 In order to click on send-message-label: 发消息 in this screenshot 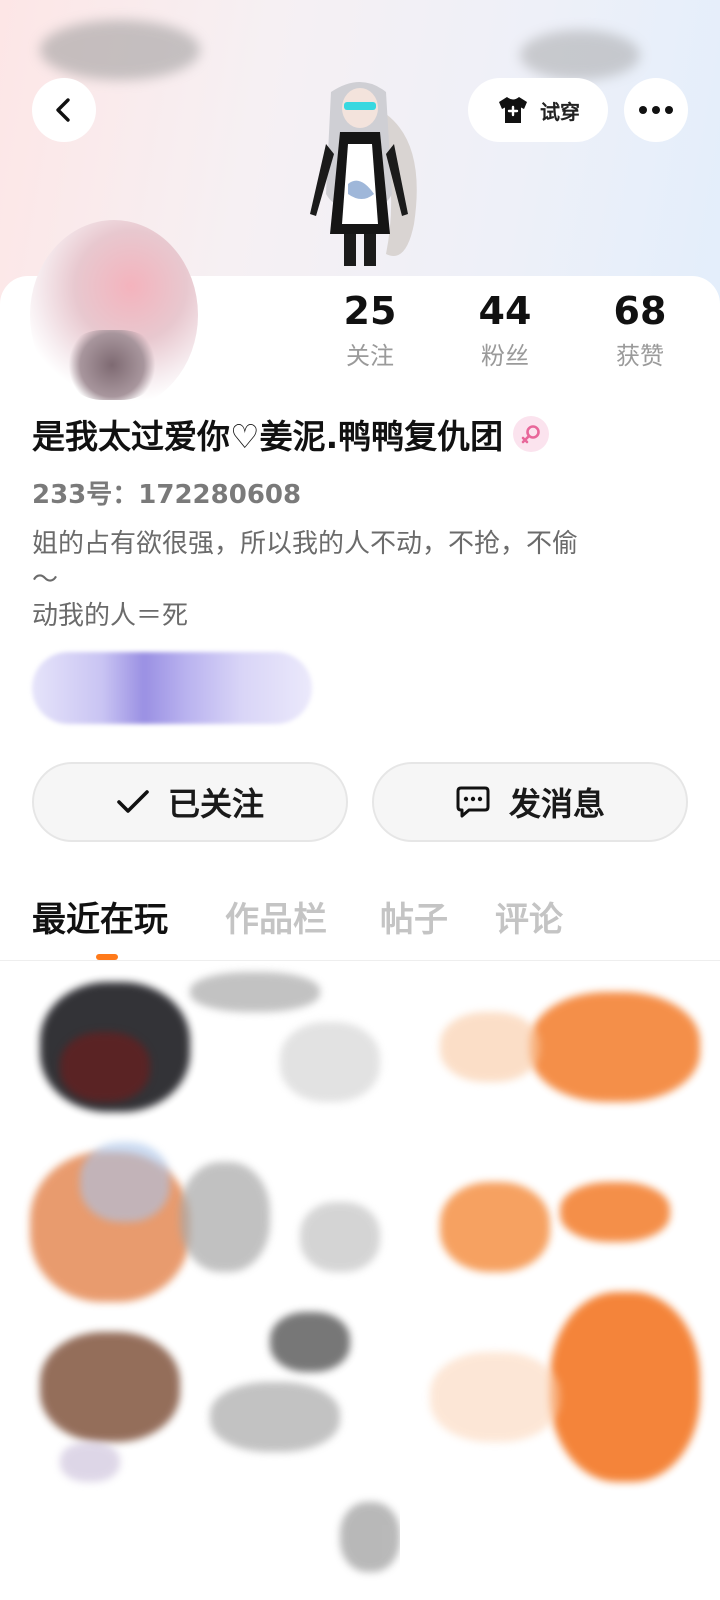, I will do `click(556, 804)`.